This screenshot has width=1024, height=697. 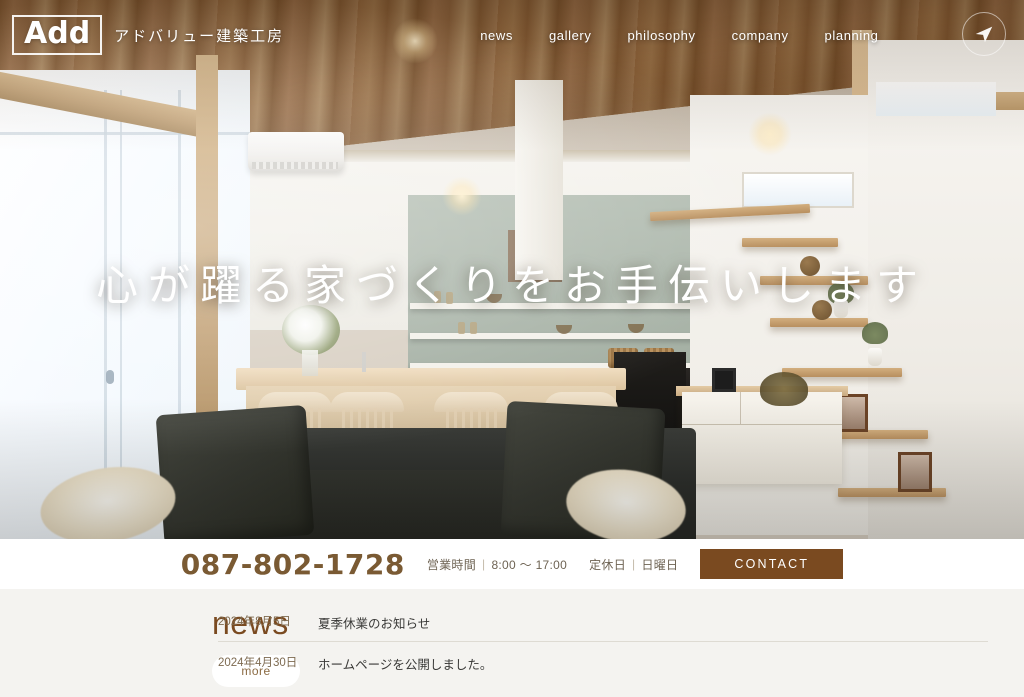 What do you see at coordinates (235, 471) in the screenshot?
I see `sofa-cushion` at bounding box center [235, 471].